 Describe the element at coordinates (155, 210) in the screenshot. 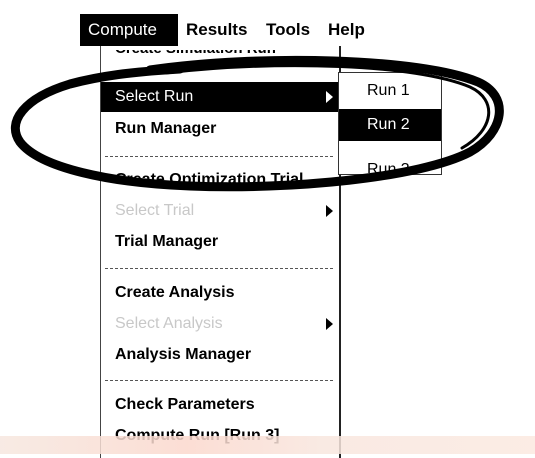

I see `menu-item-label: Select Trial` at that location.